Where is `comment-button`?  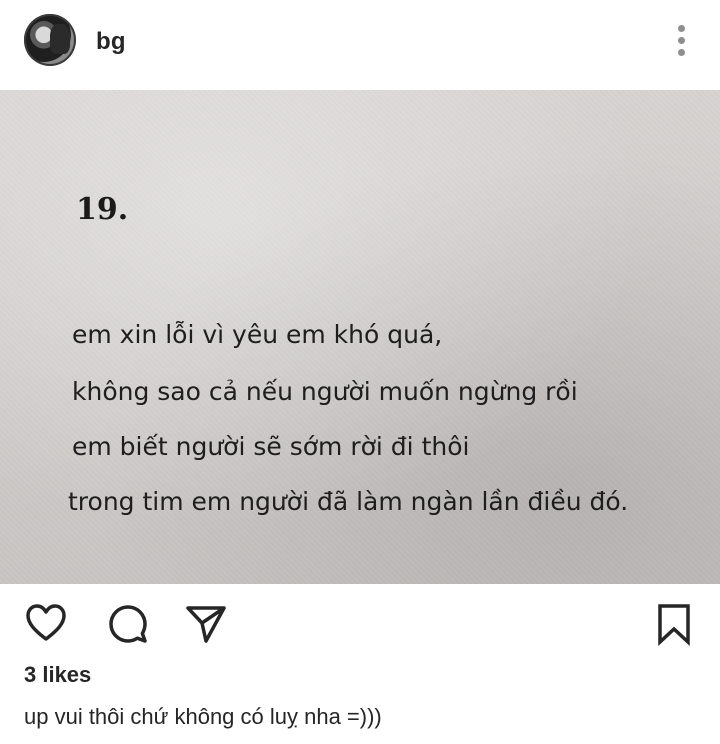
comment-button is located at coordinates (128, 624).